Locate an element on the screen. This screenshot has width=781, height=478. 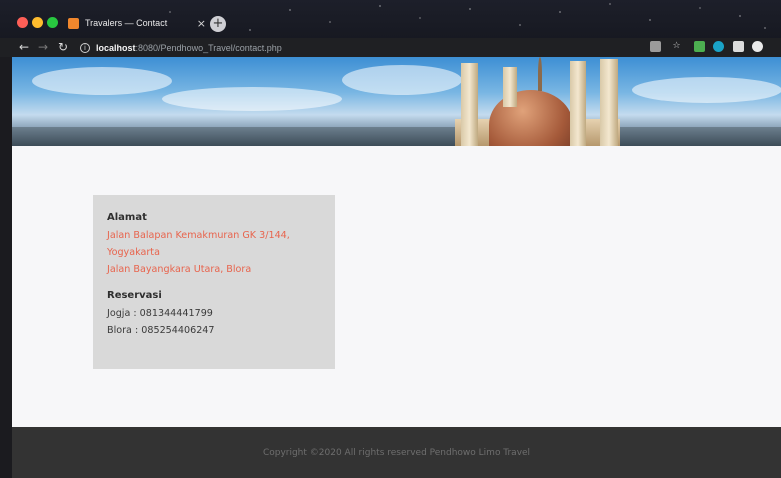
extension-circle-icon is located at coordinates (718, 46).